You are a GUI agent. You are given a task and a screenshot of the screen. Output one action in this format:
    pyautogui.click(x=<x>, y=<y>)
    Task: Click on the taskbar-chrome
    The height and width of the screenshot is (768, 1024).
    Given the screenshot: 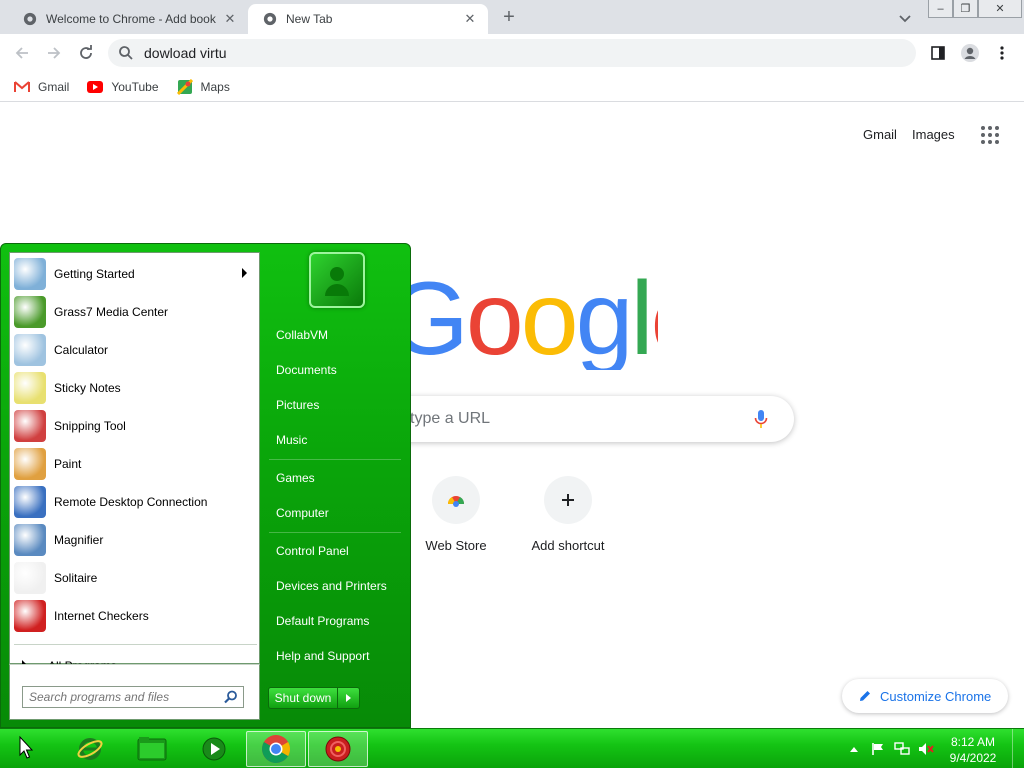 What is the action you would take?
    pyautogui.click(x=276, y=749)
    